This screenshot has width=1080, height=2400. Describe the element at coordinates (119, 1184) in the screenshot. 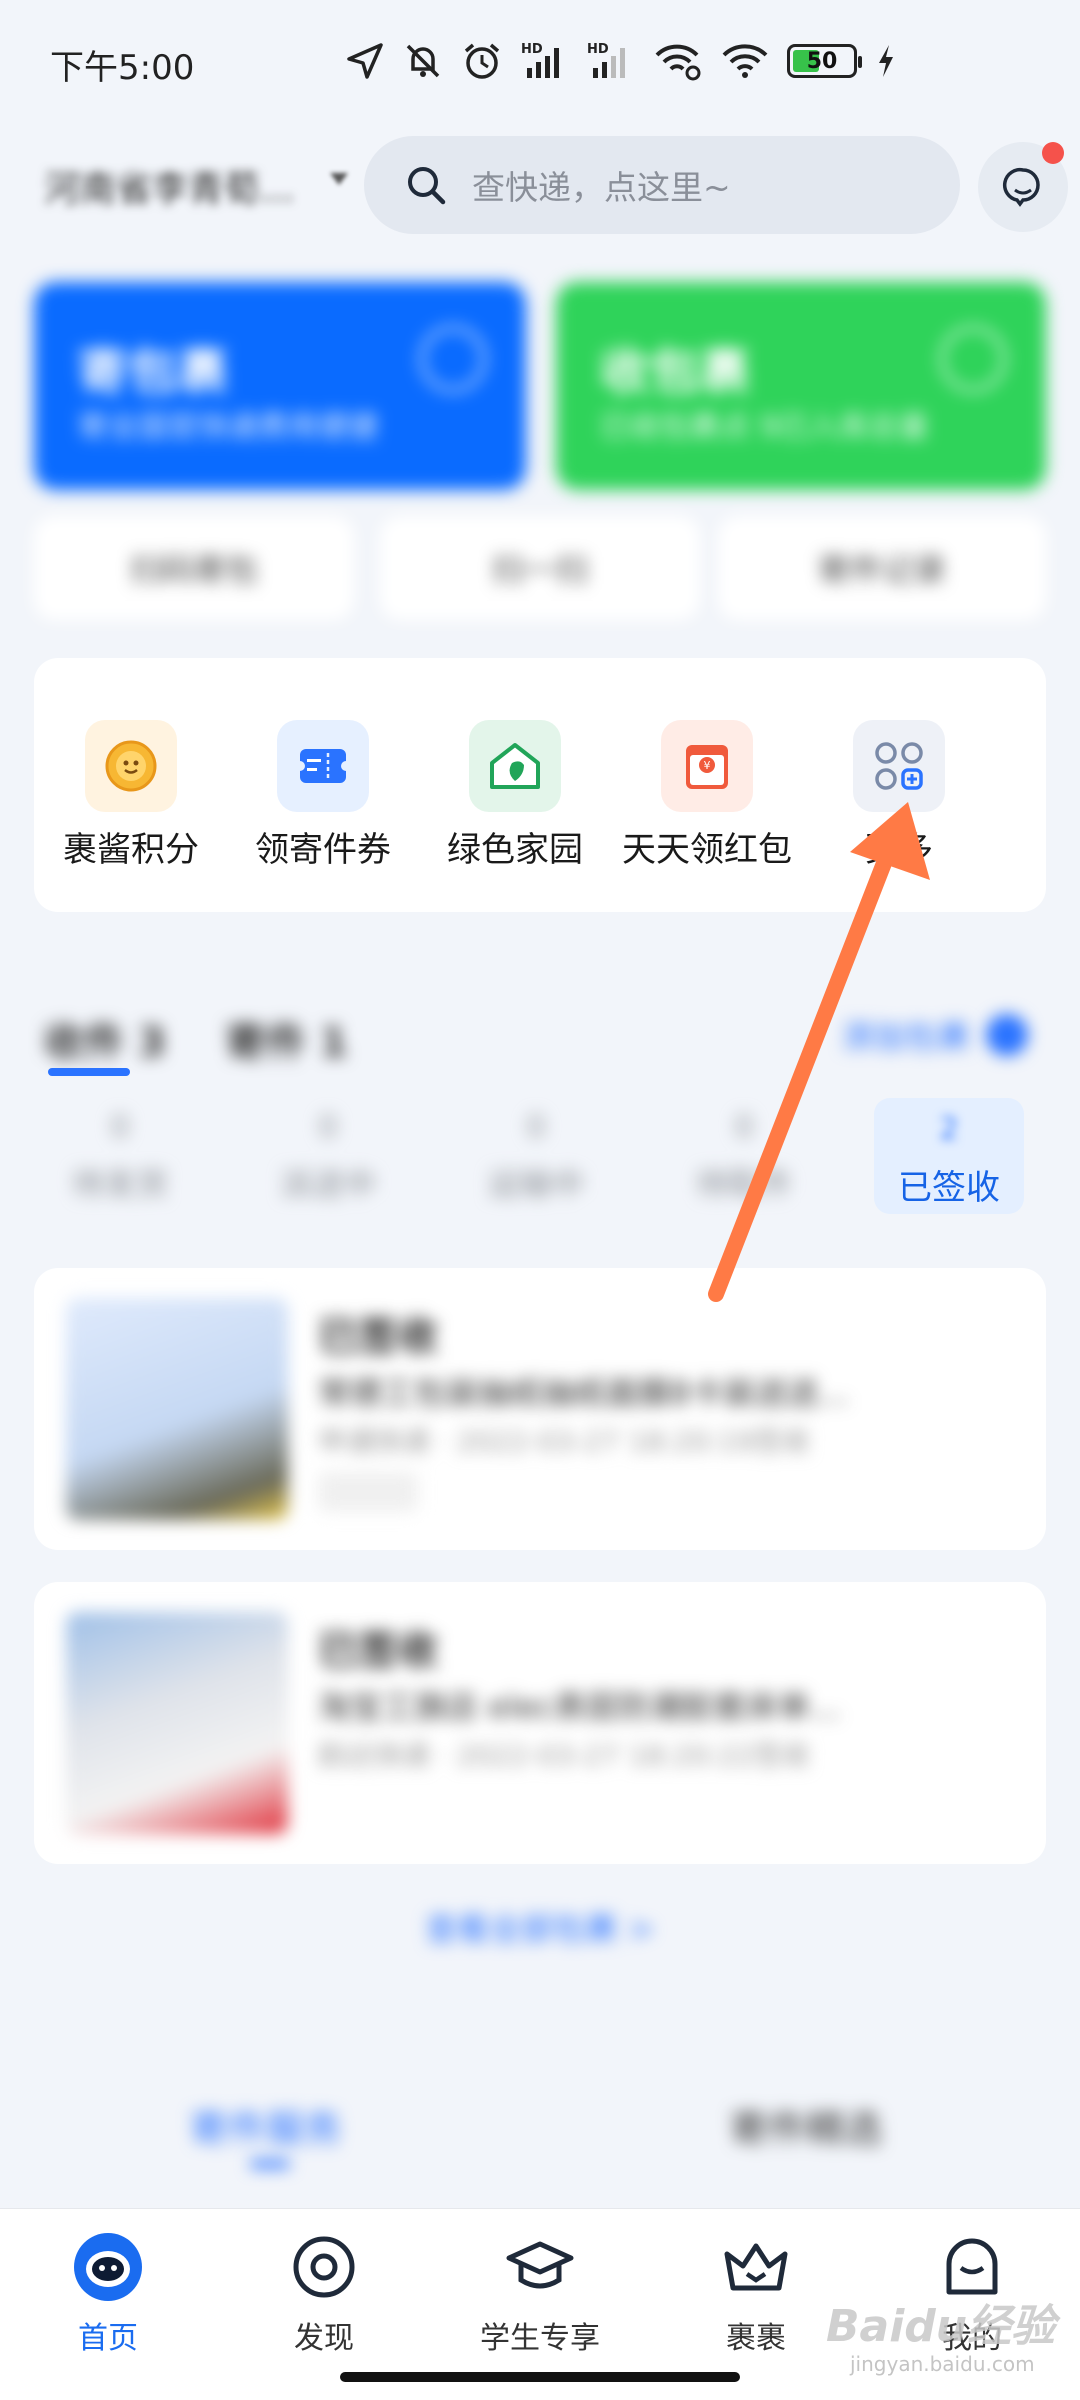

I see `status-label: 待发货` at that location.